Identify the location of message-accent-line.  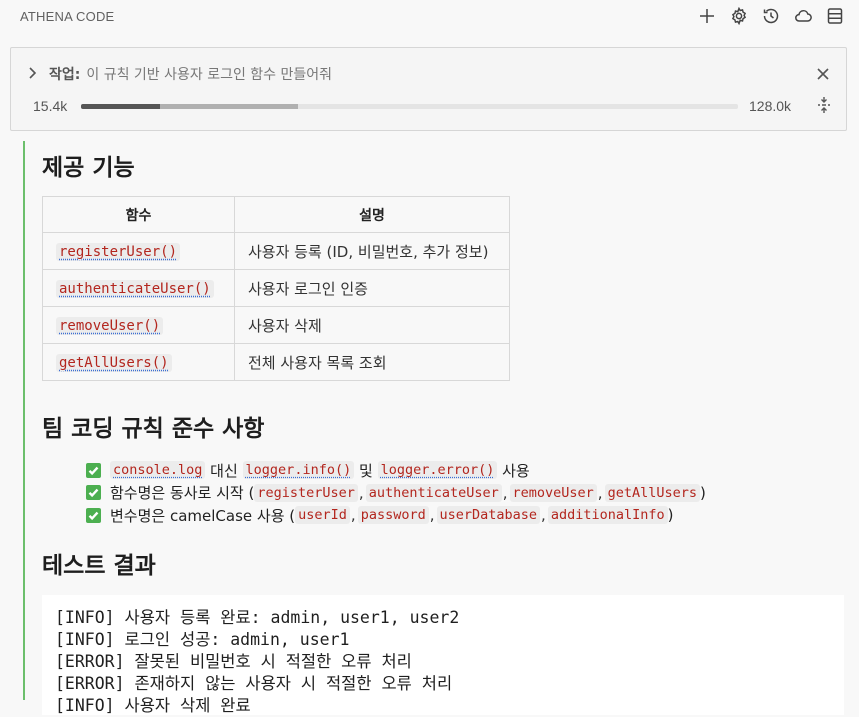
(24, 420).